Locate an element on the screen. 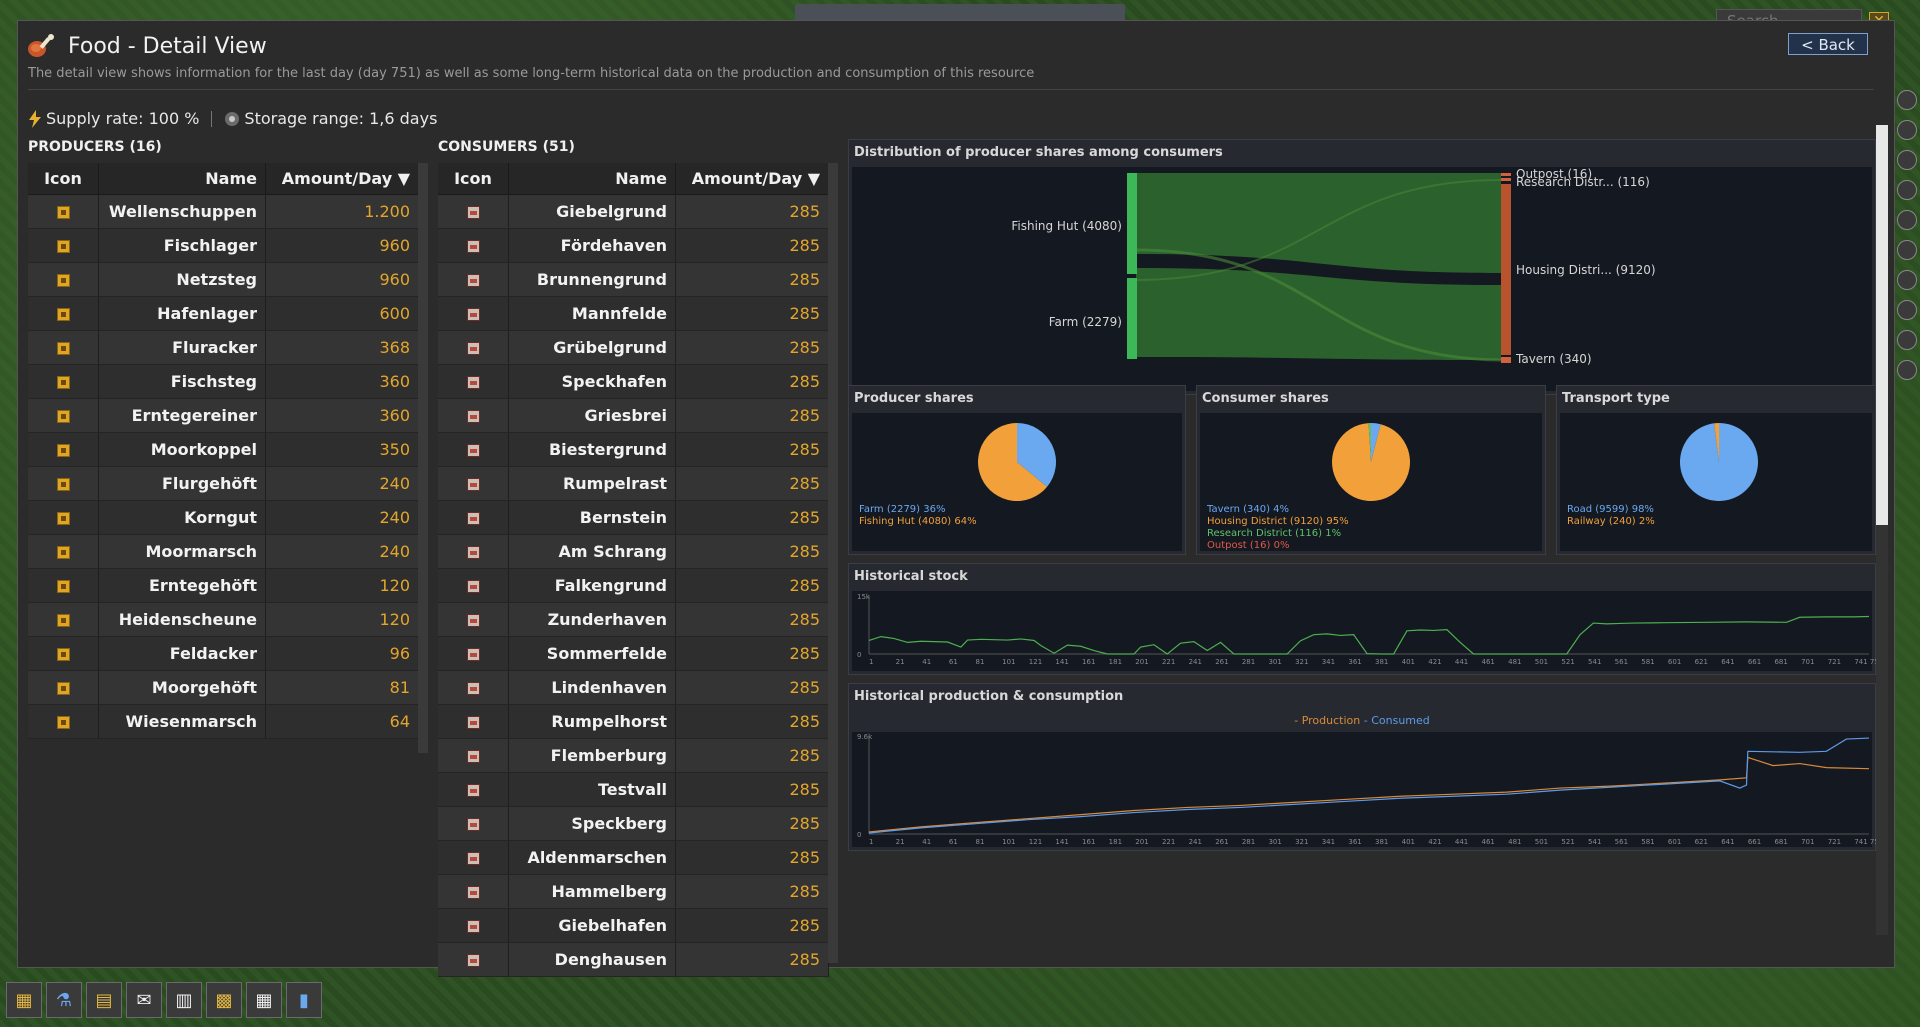 This screenshot has width=1920, height=1027. table-row: Biestergrund 285 is located at coordinates (633, 449).